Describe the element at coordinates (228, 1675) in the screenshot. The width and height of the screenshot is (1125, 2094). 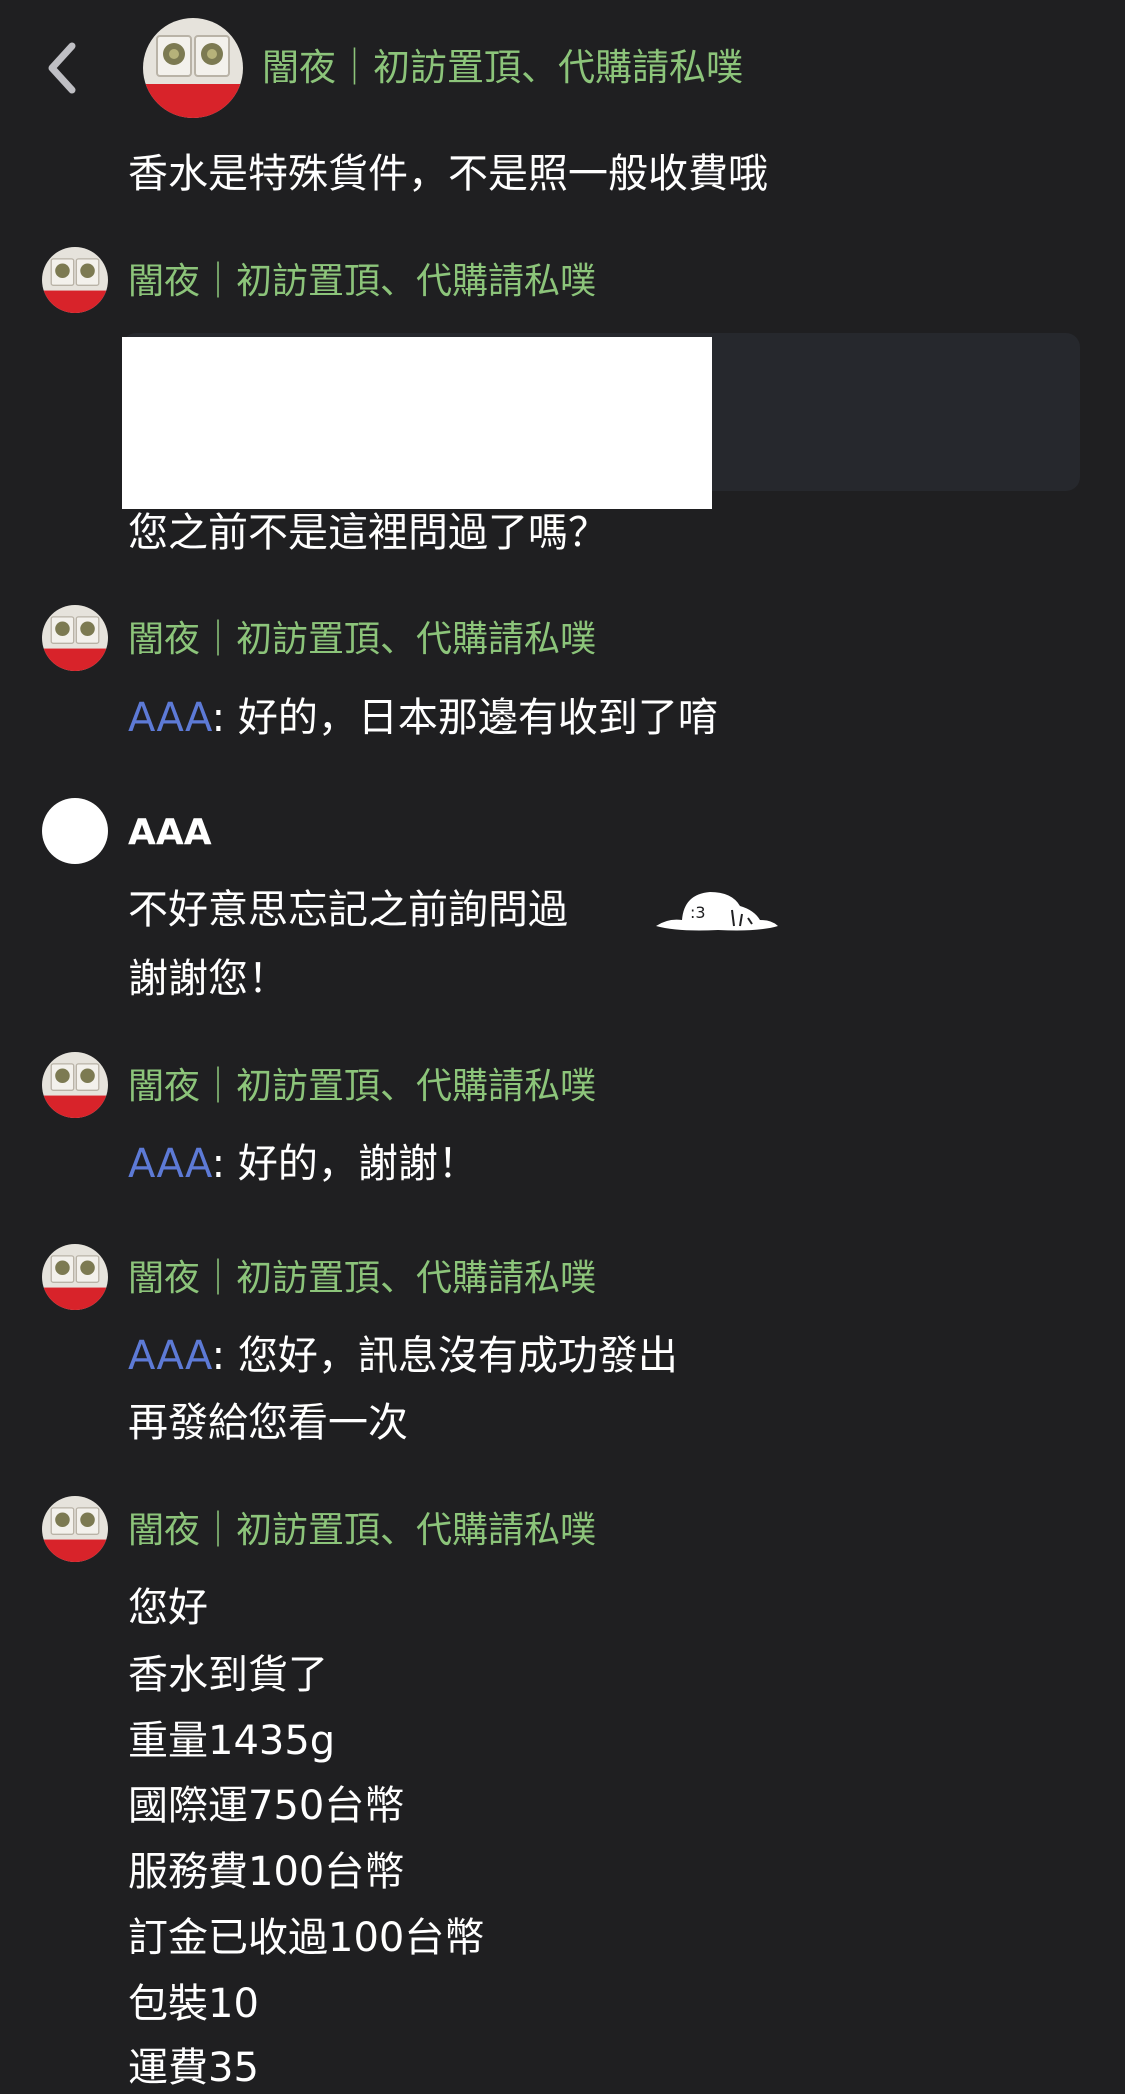
I see `message-text: 香水到貨了` at that location.